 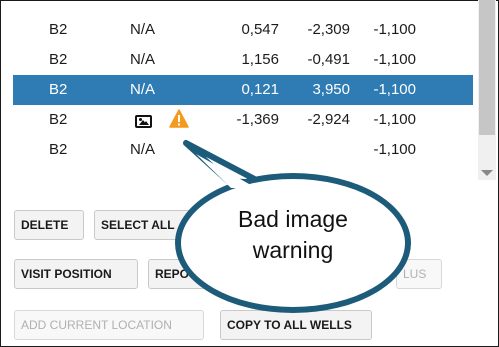 What do you see at coordinates (260, 59) in the screenshot?
I see `x-cell: 1,156` at bounding box center [260, 59].